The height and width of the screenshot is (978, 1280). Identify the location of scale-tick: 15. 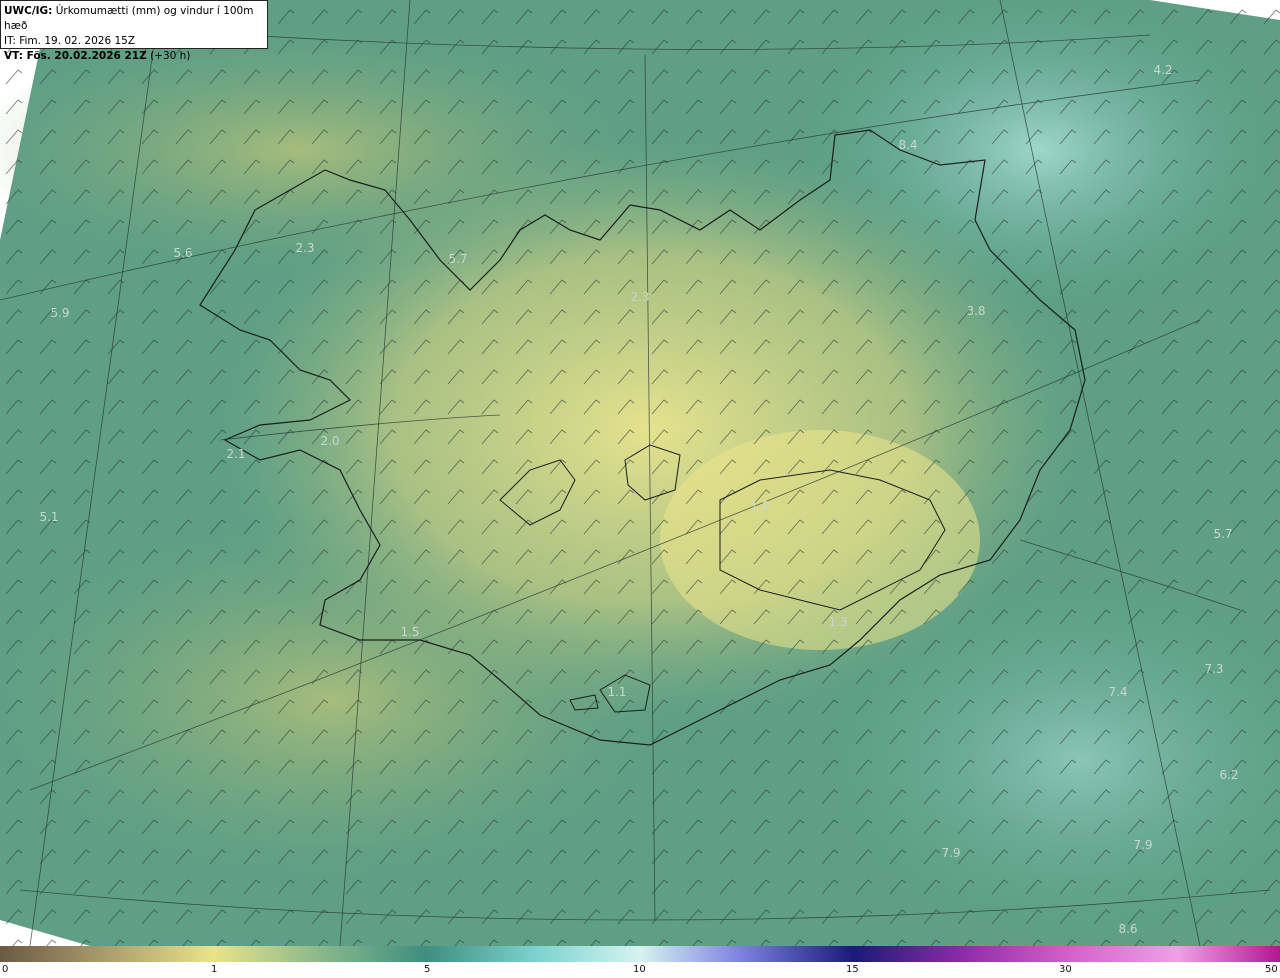
(852, 969).